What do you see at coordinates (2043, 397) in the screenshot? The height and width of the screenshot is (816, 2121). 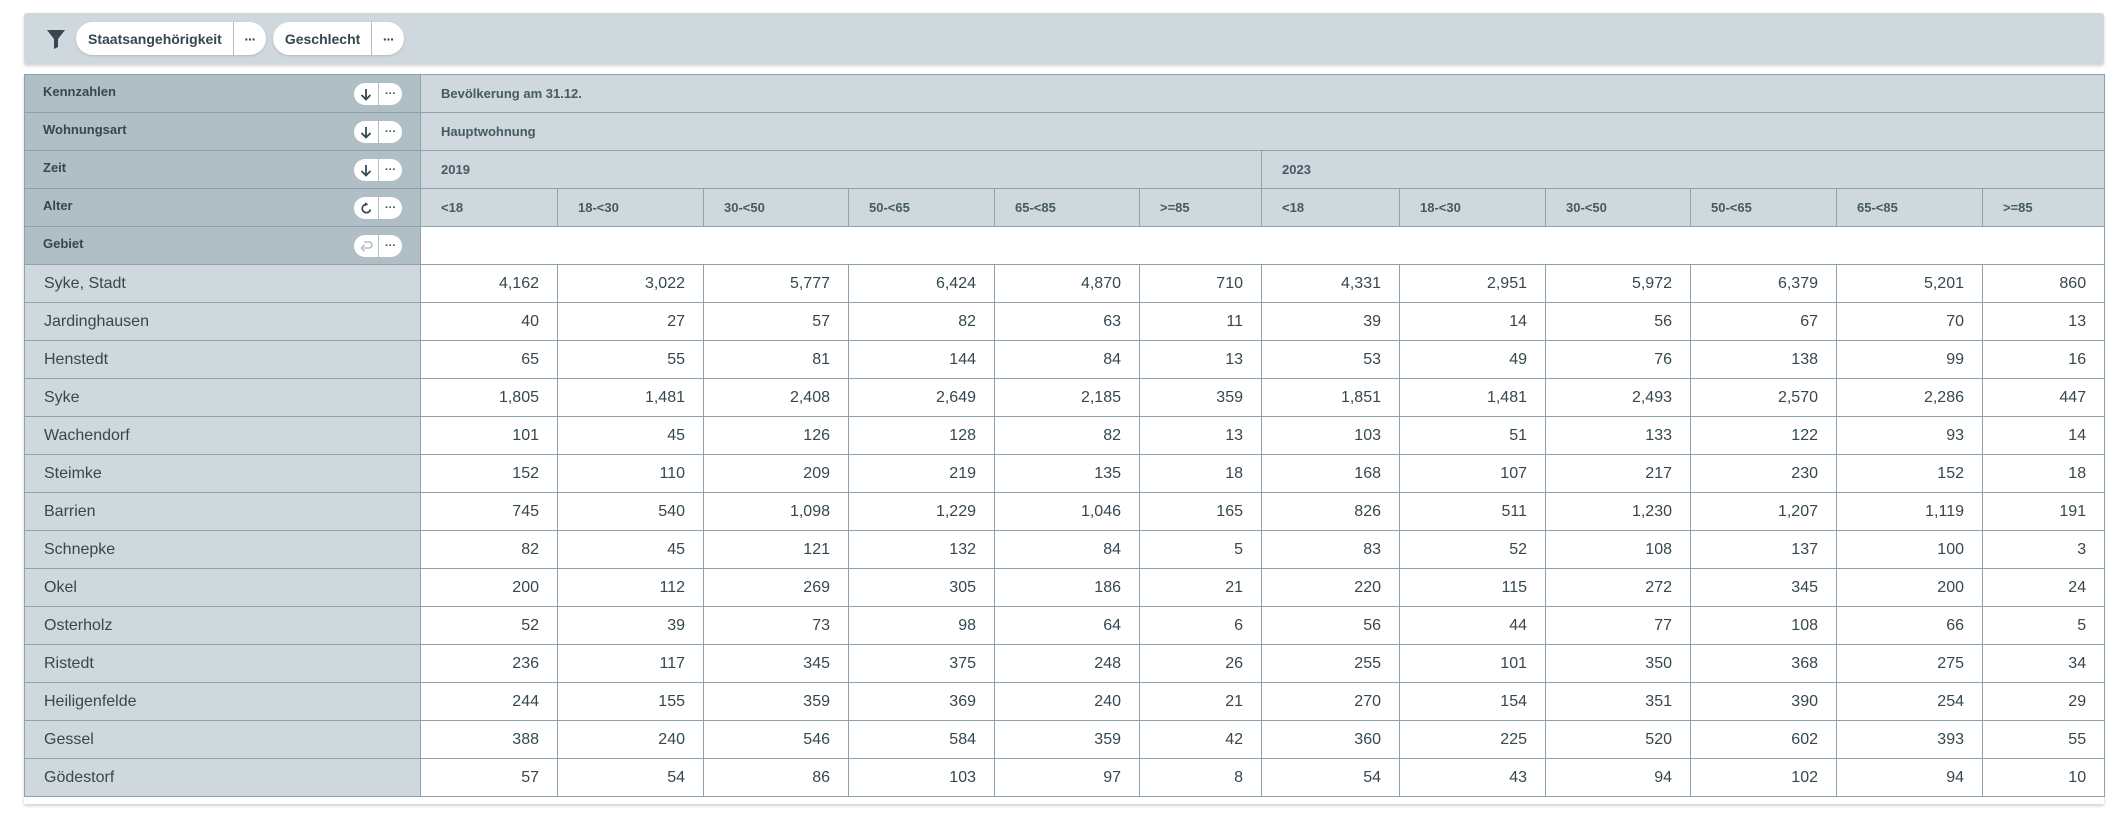 I see `value-cell: 447` at bounding box center [2043, 397].